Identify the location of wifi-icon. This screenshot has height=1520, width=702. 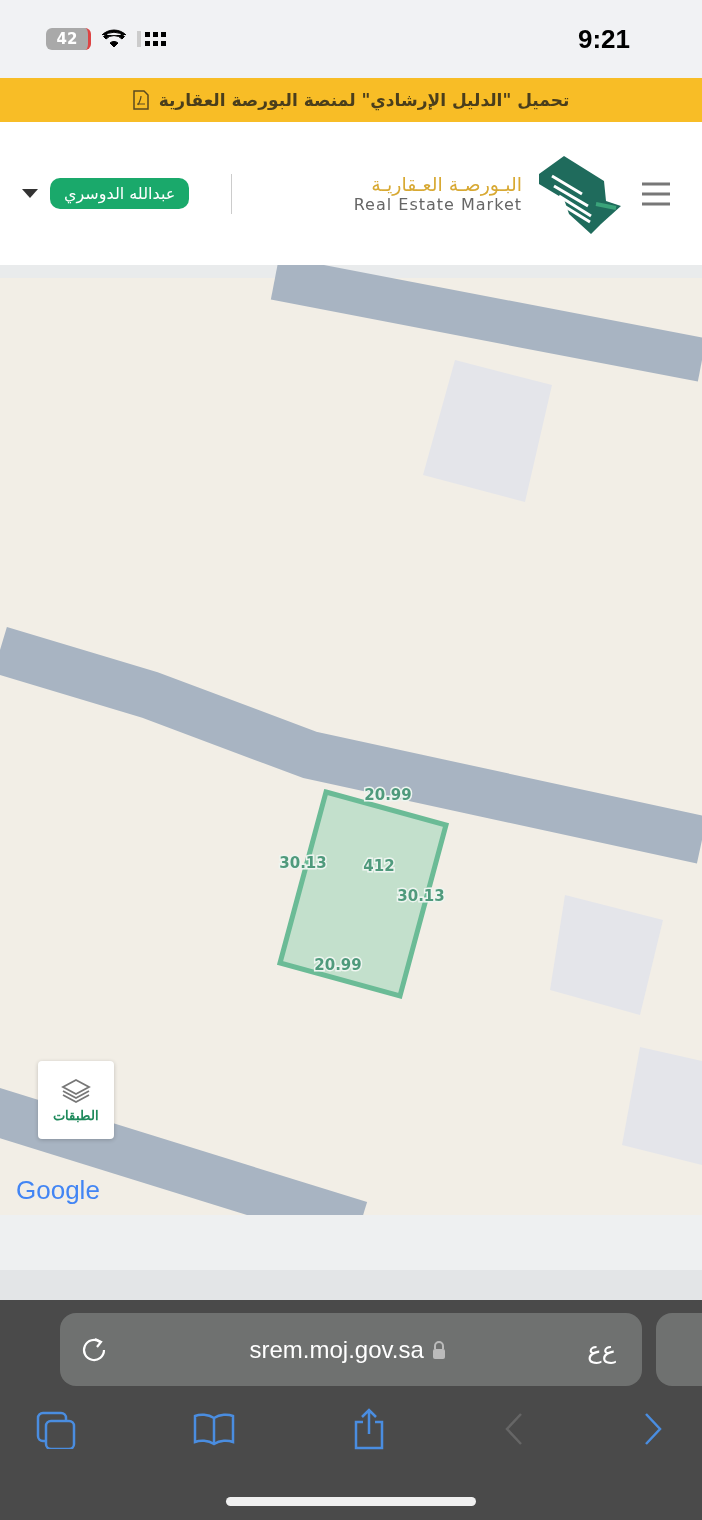
(114, 39).